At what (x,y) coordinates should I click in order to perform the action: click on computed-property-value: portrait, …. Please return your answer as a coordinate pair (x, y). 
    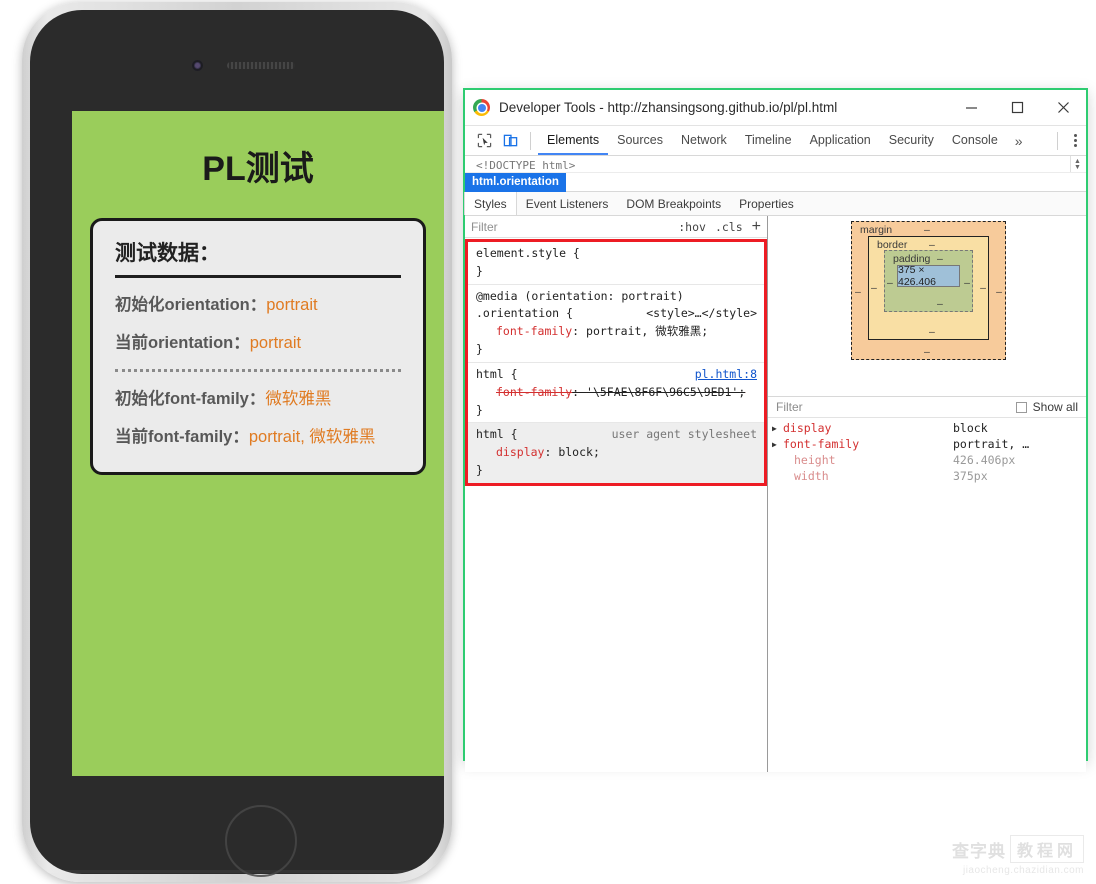
    Looking at the image, I should click on (991, 444).